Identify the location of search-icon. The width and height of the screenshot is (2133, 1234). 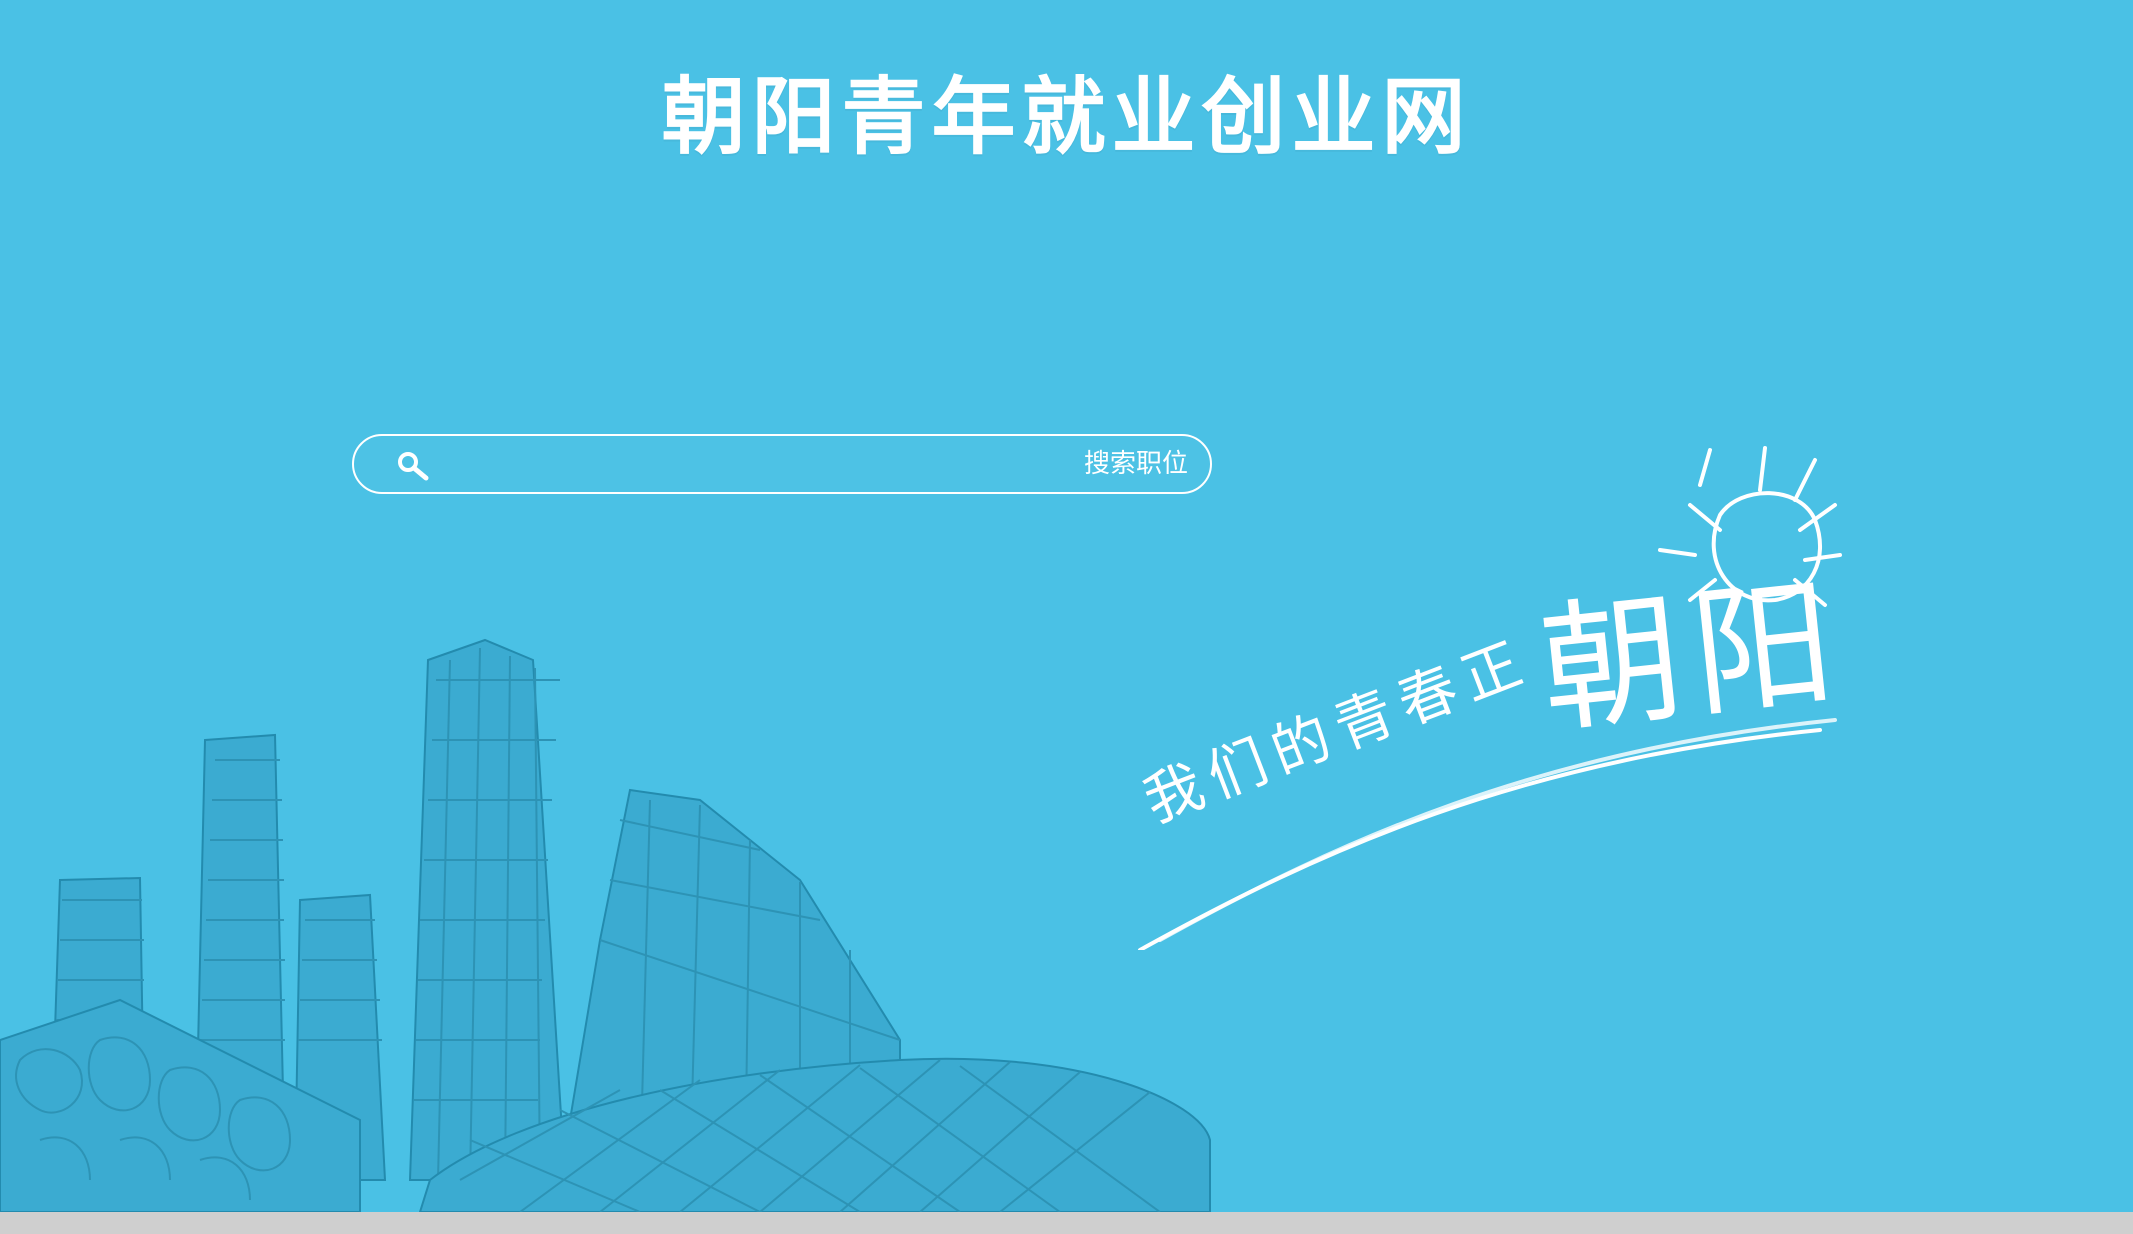
(414, 466).